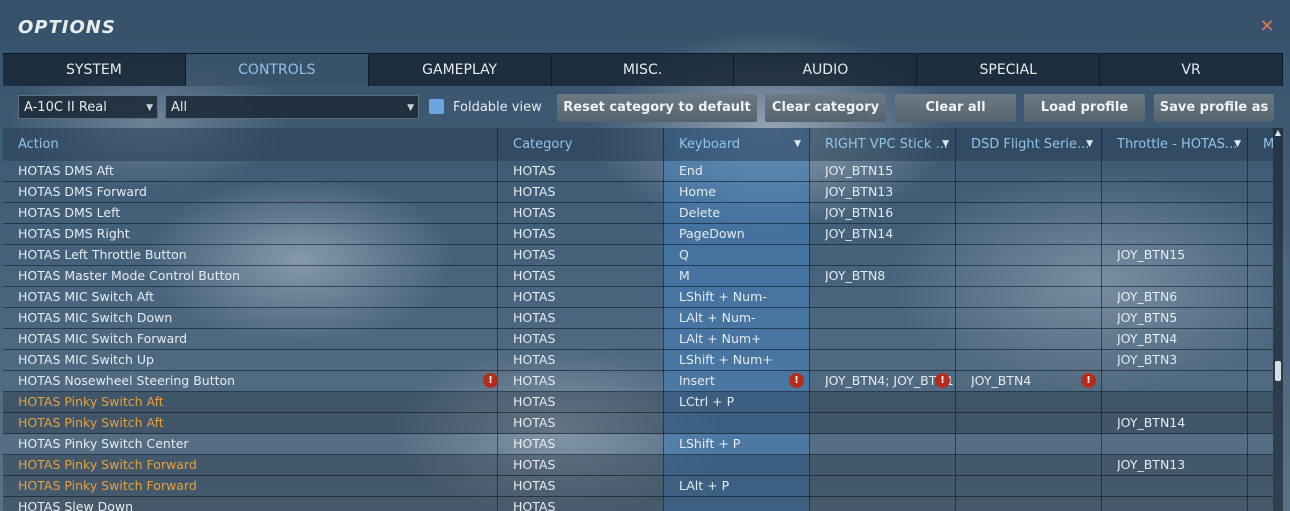 This screenshot has height=511, width=1290. Describe the element at coordinates (1181, 339) in the screenshot. I see `cell-throttle-hotas: JOY_BTN4` at that location.